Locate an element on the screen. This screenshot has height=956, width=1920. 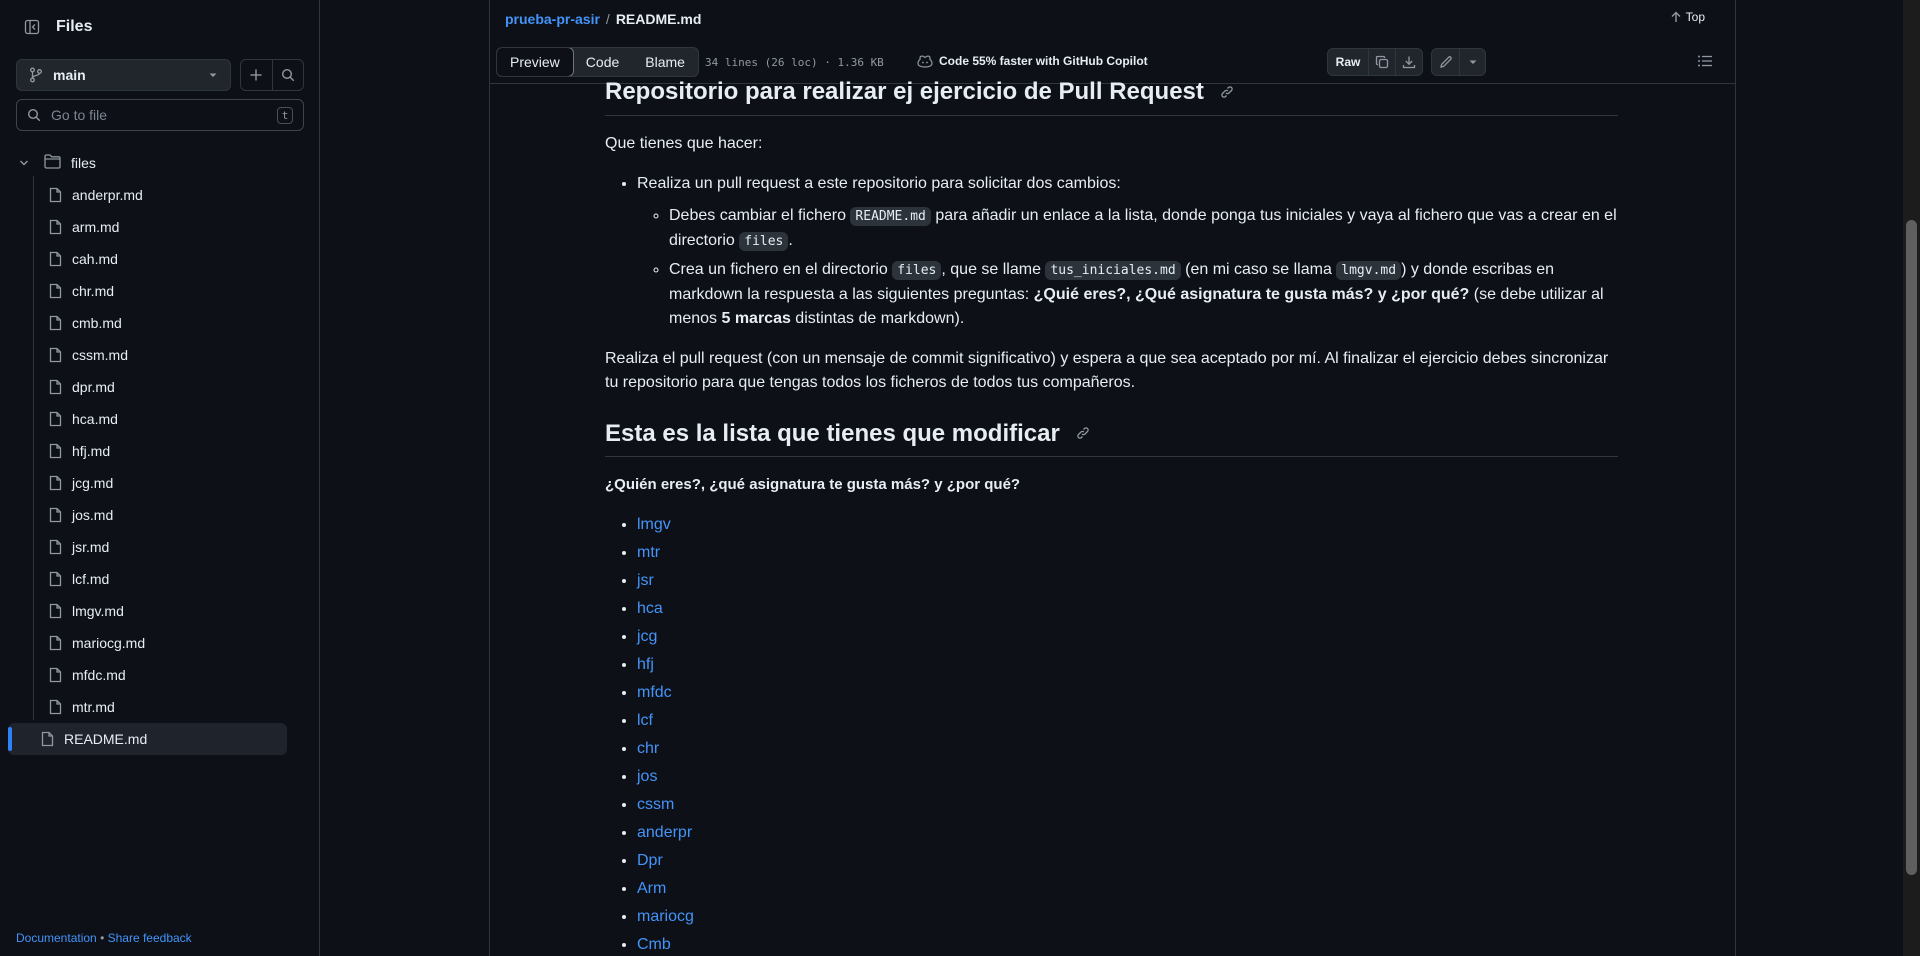
breadcrumb-repo-link: prueba-pr-asir is located at coordinates (552, 19).